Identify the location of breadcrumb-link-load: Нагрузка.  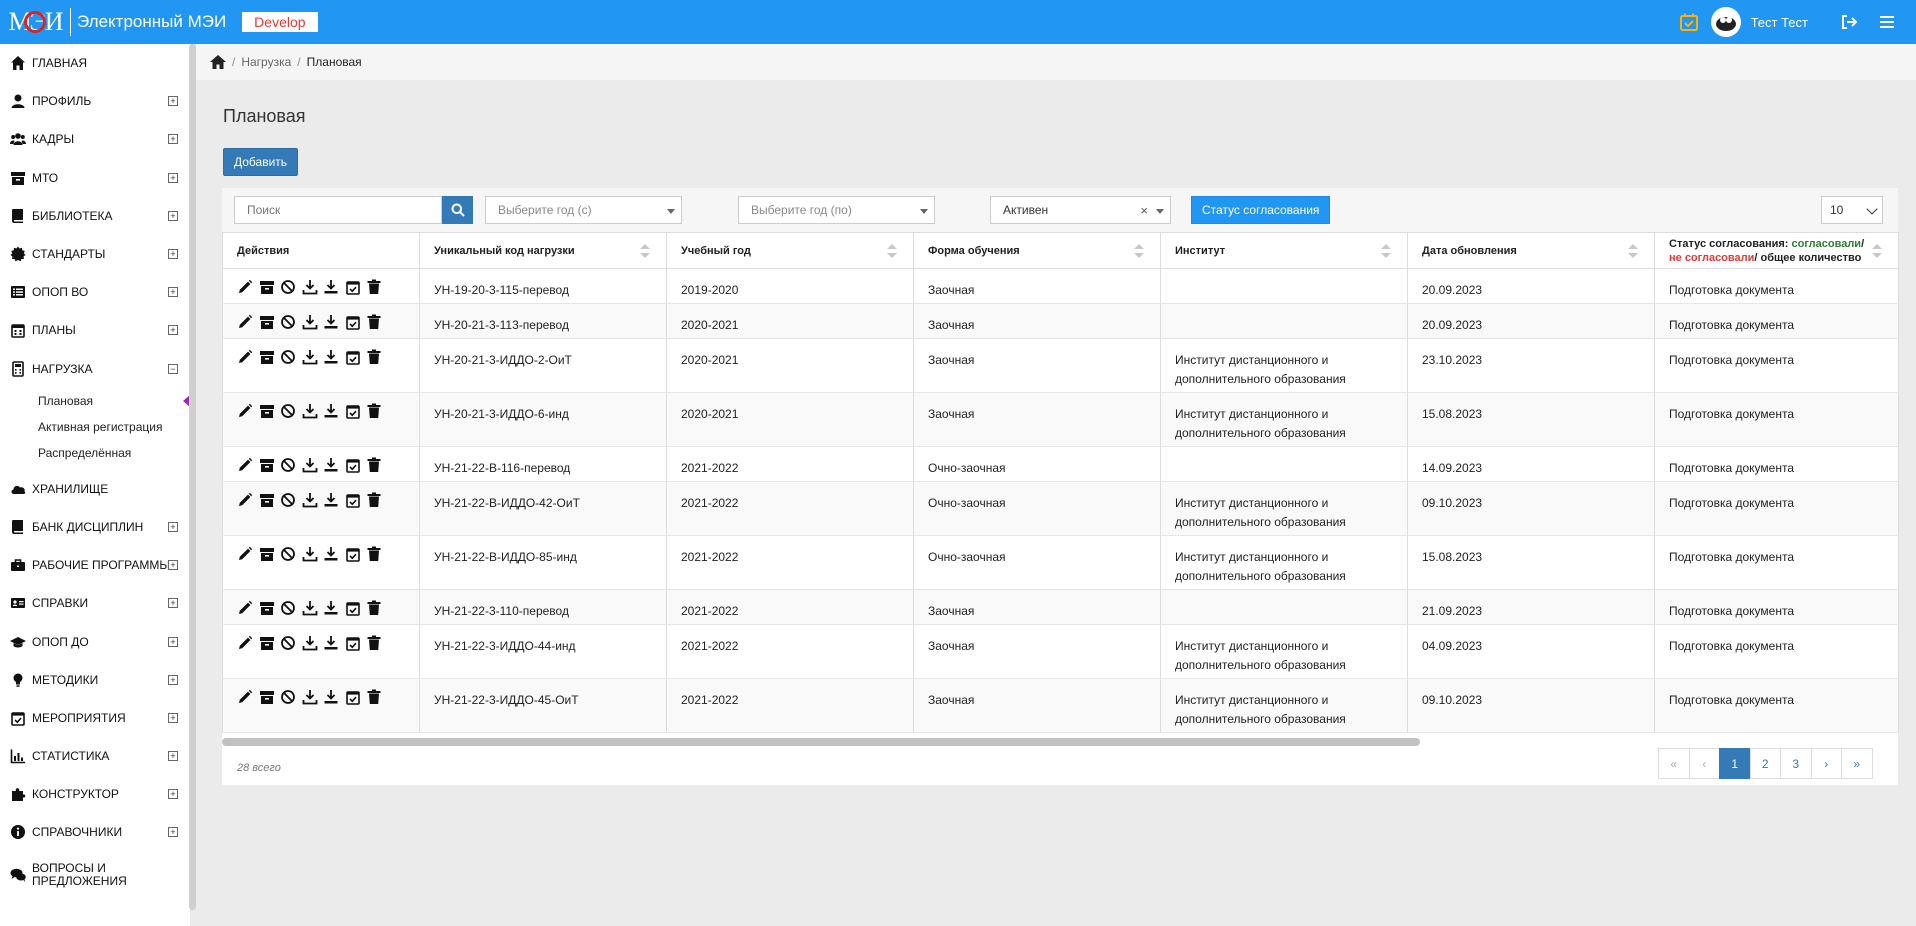
(266, 62).